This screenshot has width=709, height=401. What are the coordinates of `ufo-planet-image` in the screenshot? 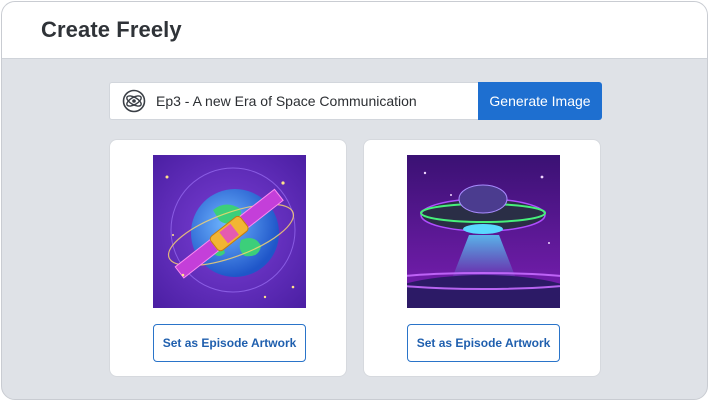 It's located at (483, 231).